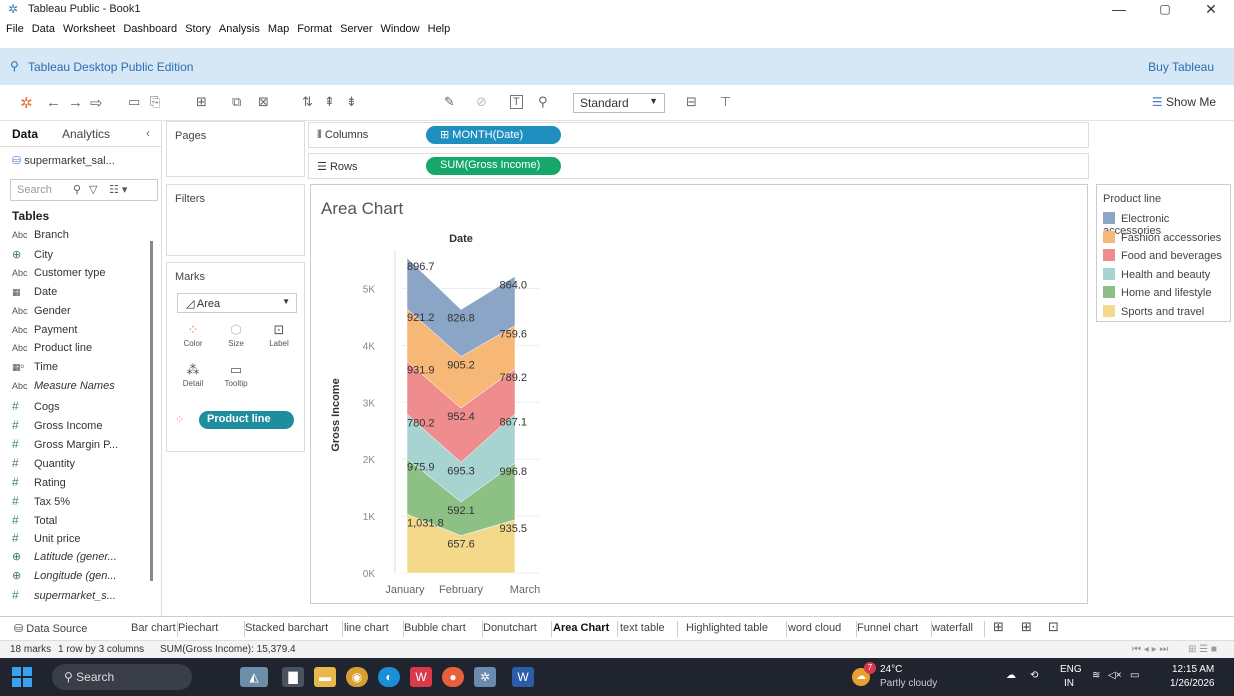  What do you see at coordinates (435, 628) in the screenshot?
I see `sheet-tab: Bubble chart` at bounding box center [435, 628].